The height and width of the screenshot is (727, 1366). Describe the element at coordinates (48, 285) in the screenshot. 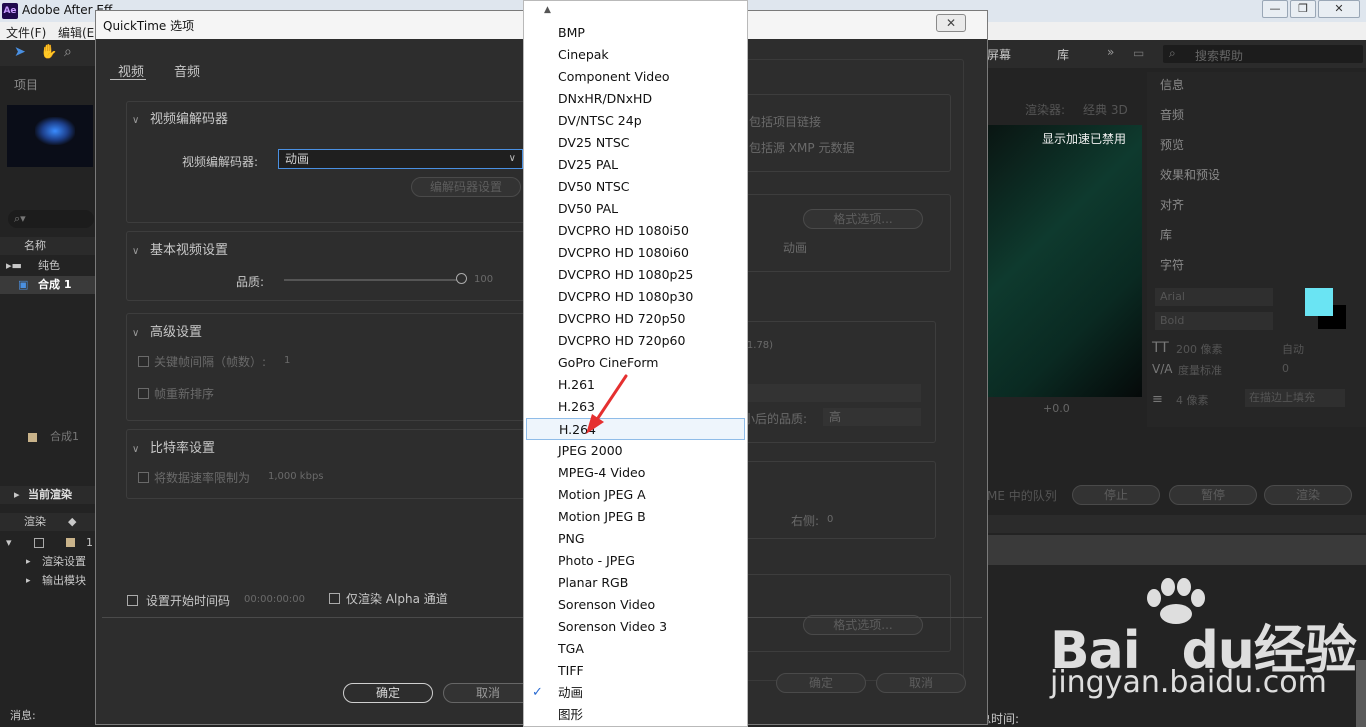

I see `project-item-comp: ▣ 合成 1` at that location.